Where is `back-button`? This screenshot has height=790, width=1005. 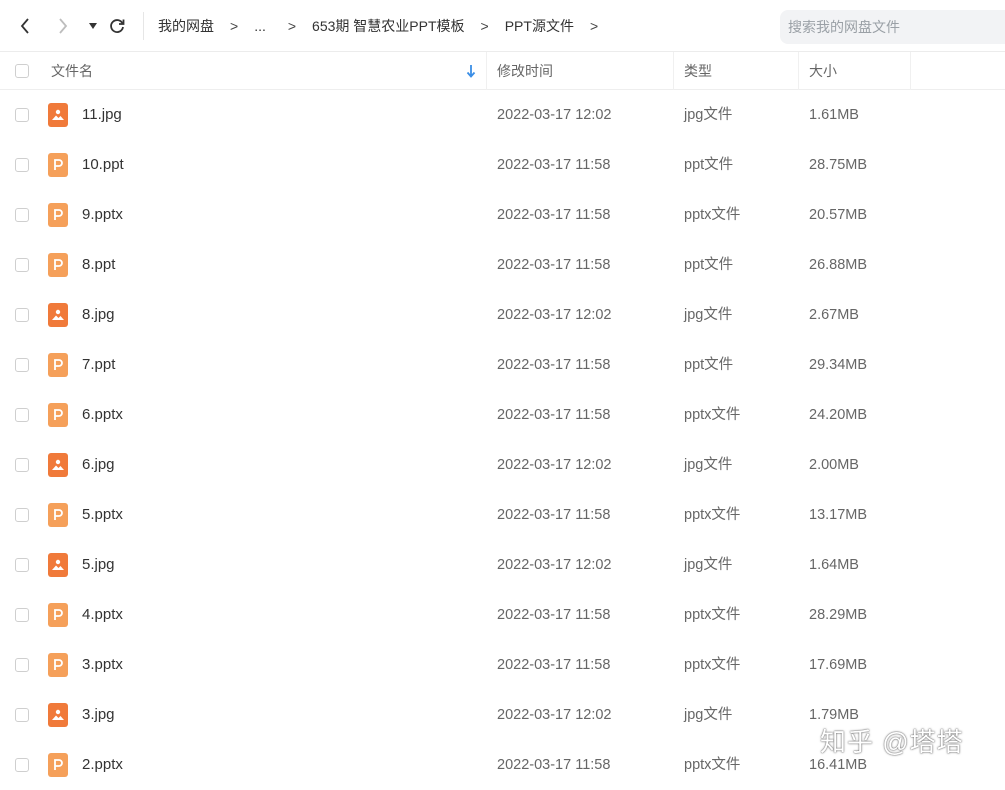 back-button is located at coordinates (25, 26).